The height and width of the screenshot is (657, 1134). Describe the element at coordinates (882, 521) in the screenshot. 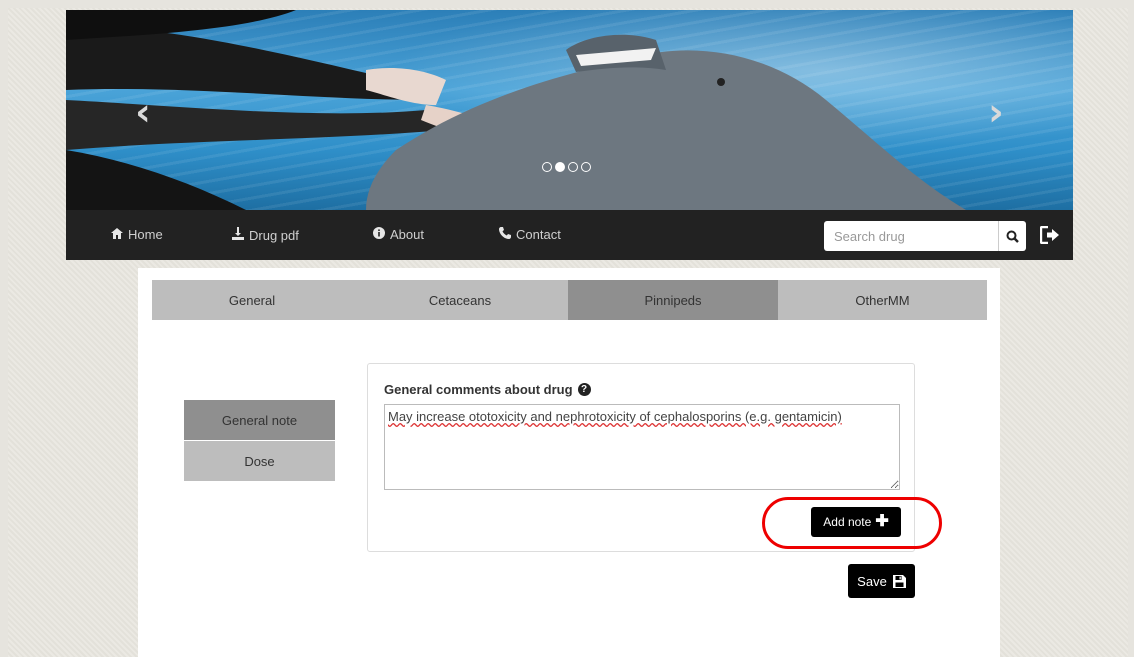

I see `plus-icon: ✚` at that location.